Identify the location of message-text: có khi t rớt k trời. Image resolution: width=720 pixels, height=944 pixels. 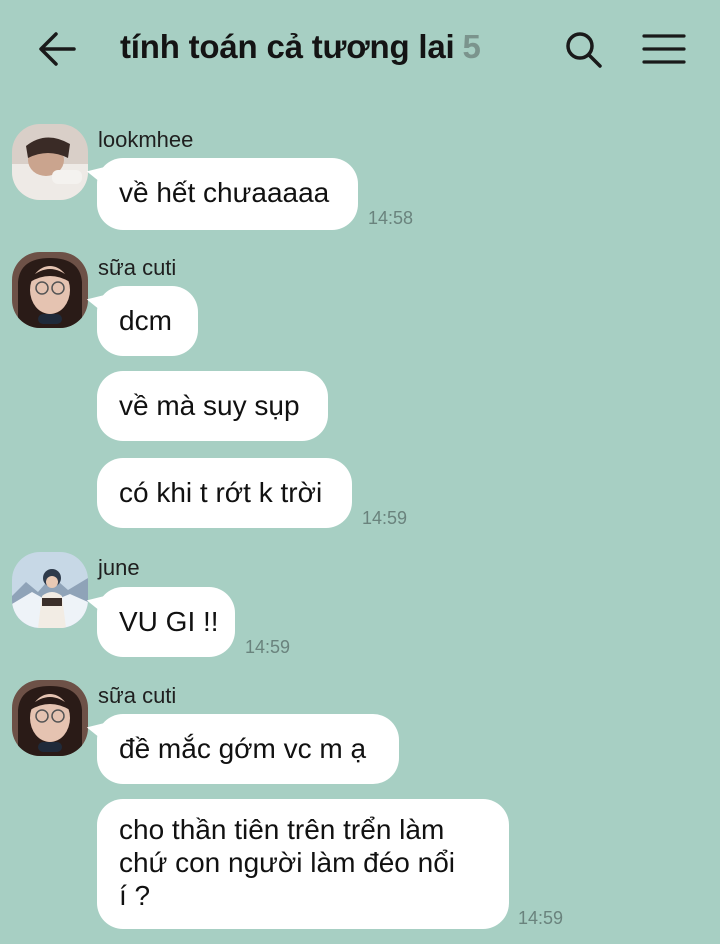
(221, 492).